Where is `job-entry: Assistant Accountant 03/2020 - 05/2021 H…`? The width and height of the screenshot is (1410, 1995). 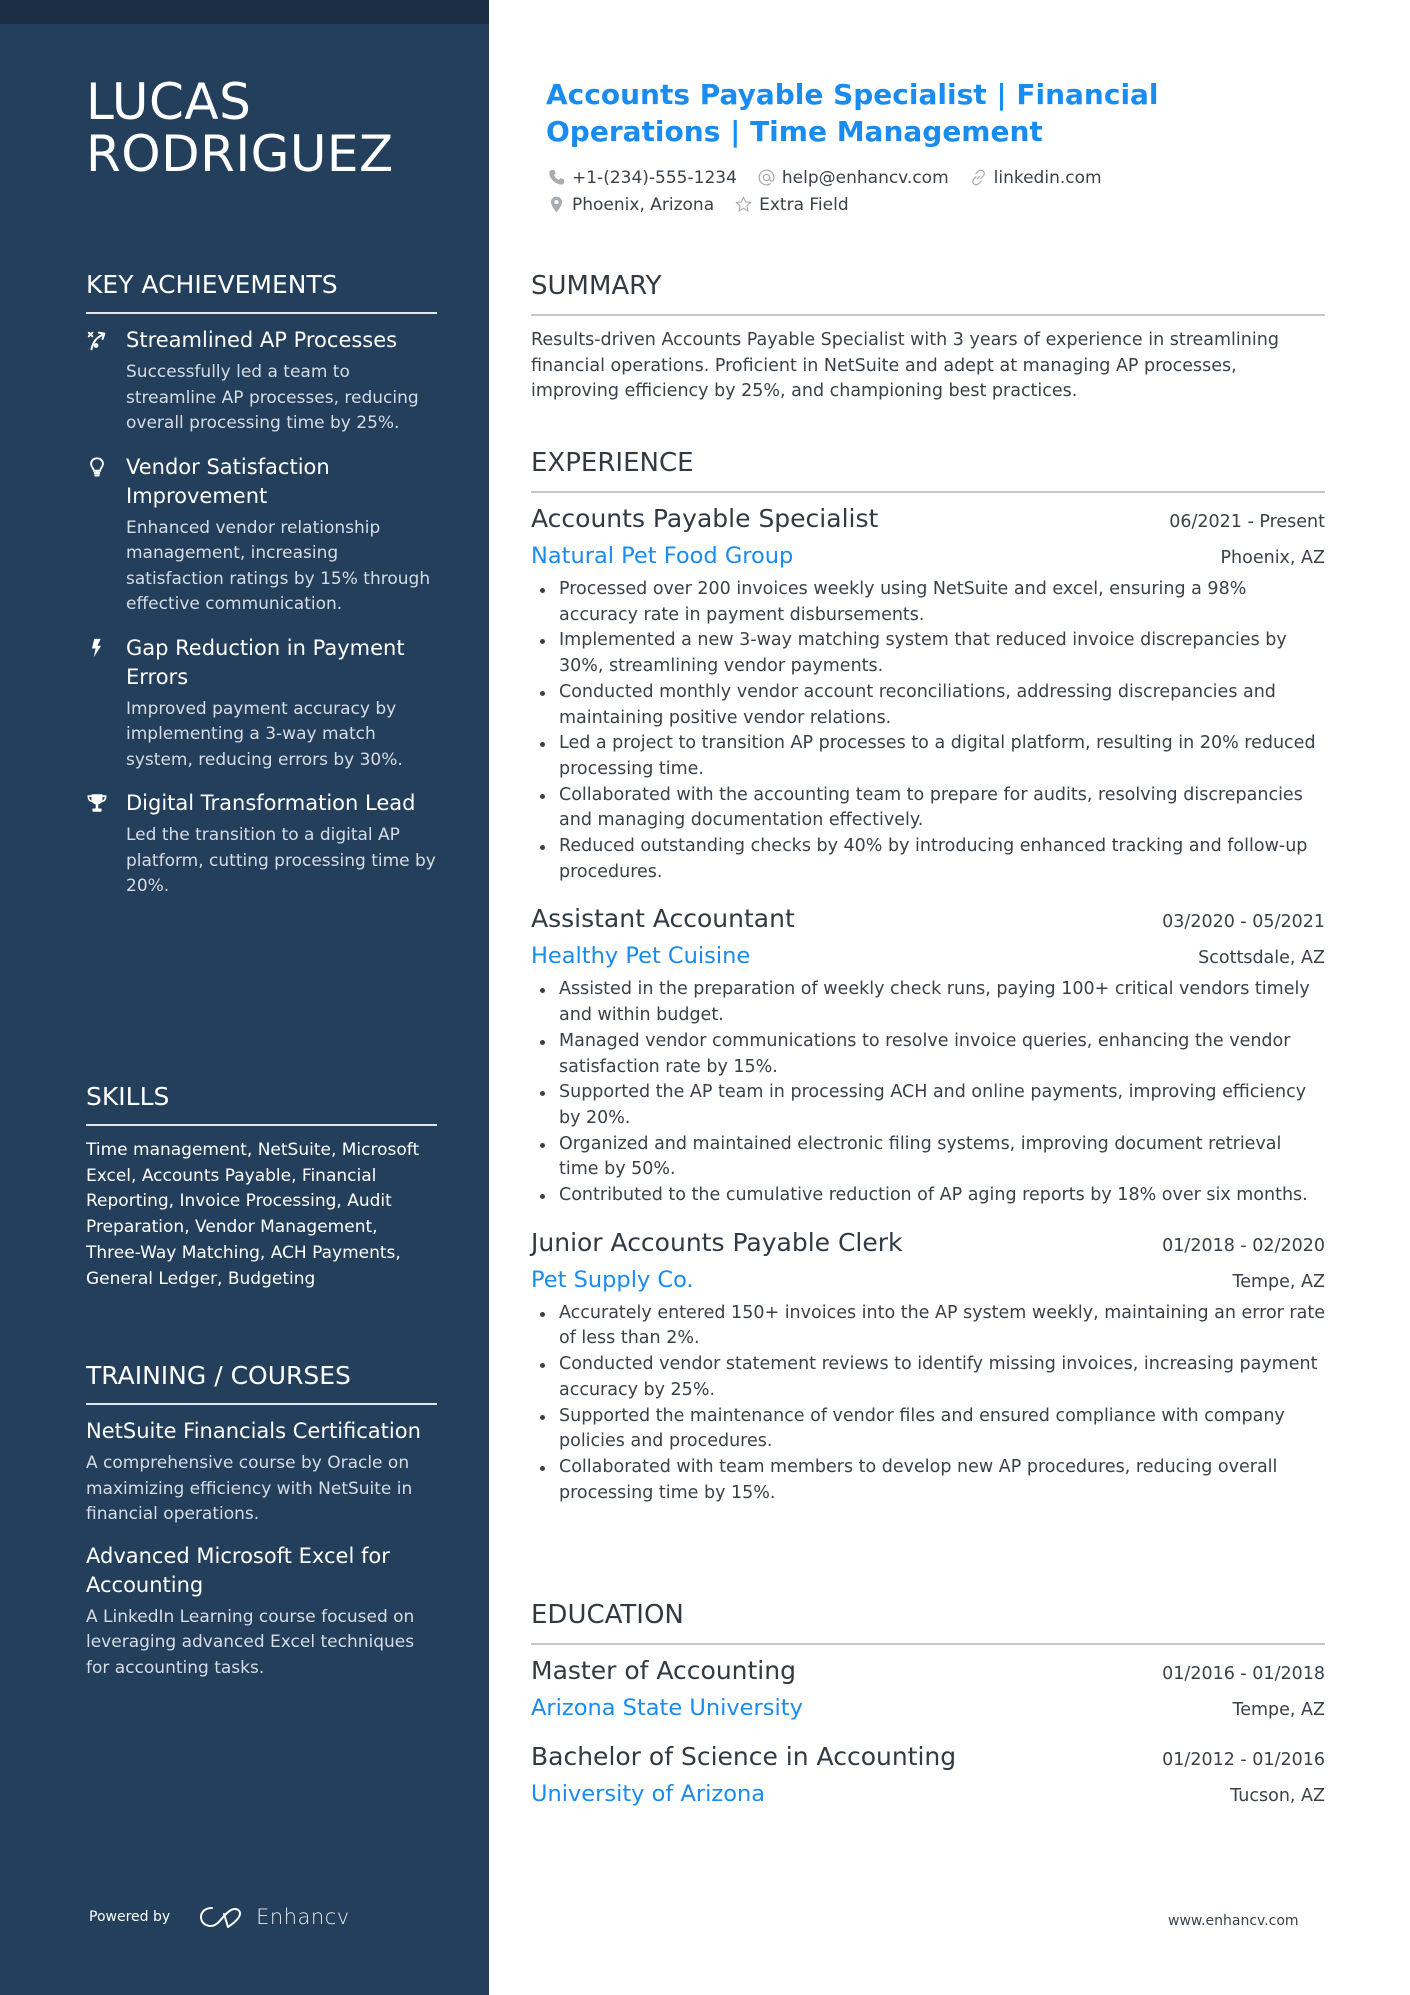
job-entry: Assistant Accountant 03/2020 - 05/2021 H… is located at coordinates (928, 1054).